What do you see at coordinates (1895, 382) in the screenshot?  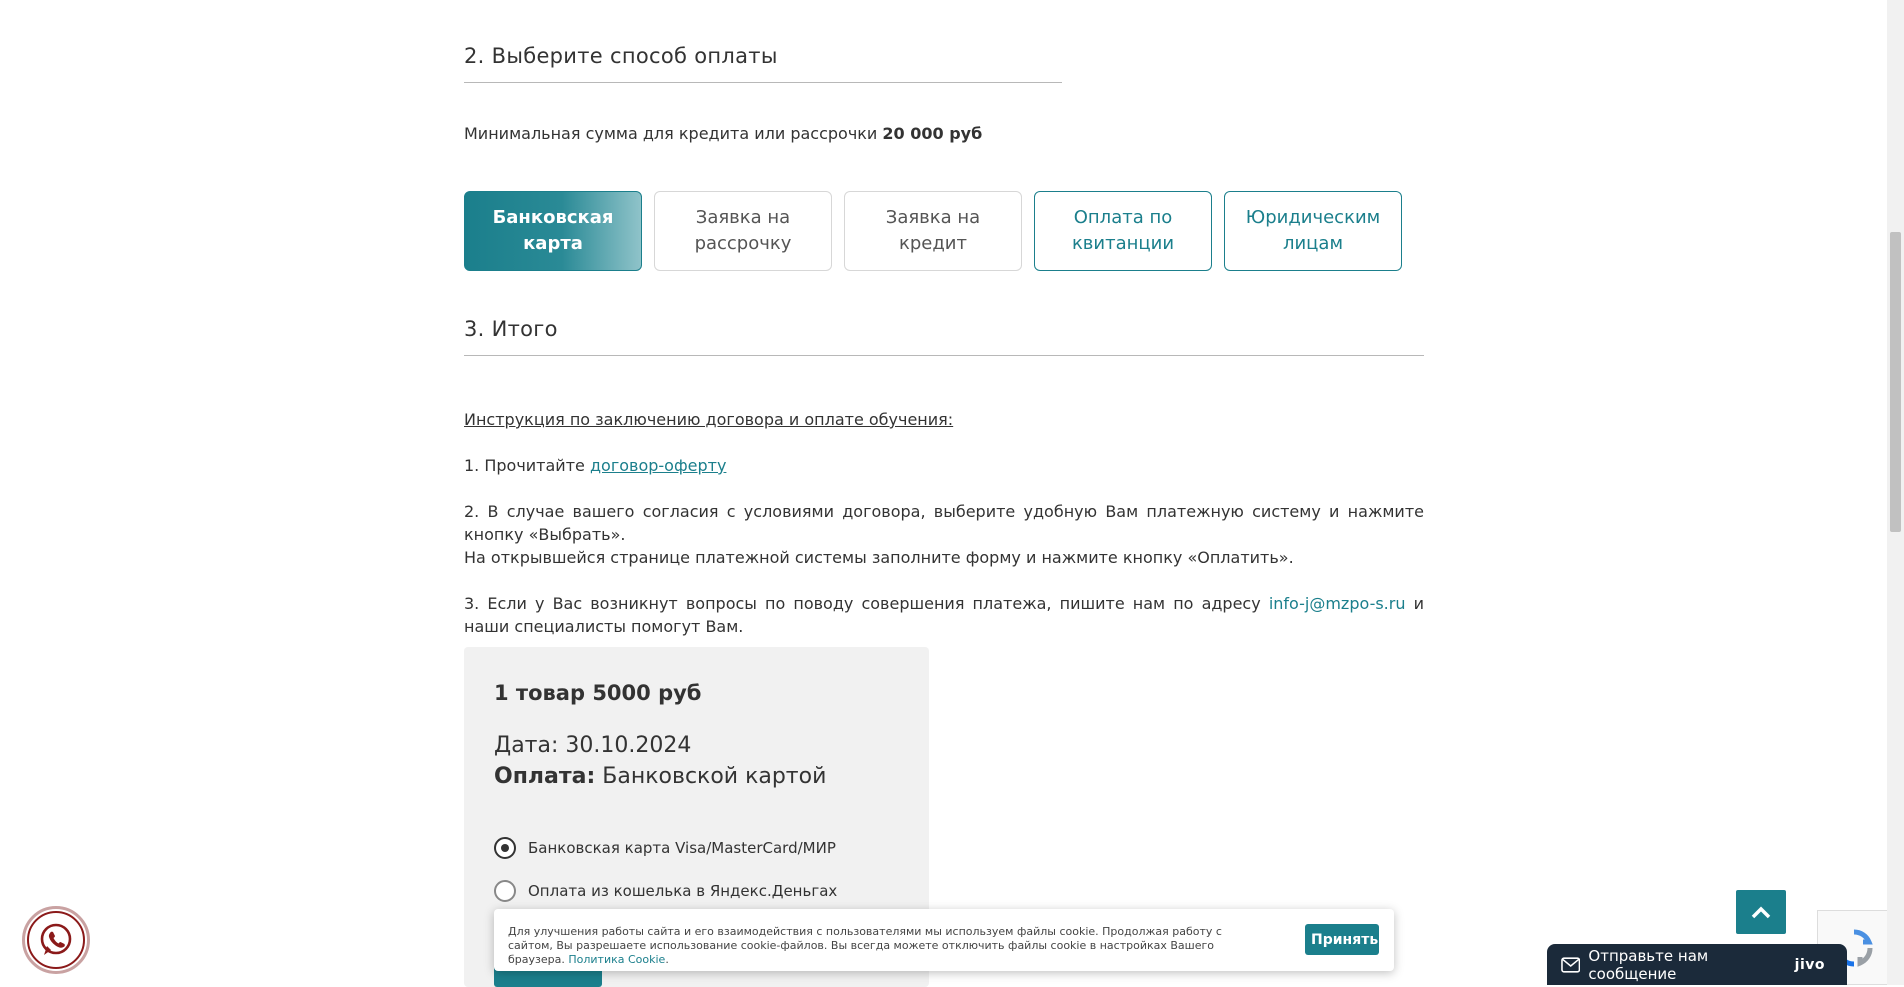 I see `scrollbar-thumb` at bounding box center [1895, 382].